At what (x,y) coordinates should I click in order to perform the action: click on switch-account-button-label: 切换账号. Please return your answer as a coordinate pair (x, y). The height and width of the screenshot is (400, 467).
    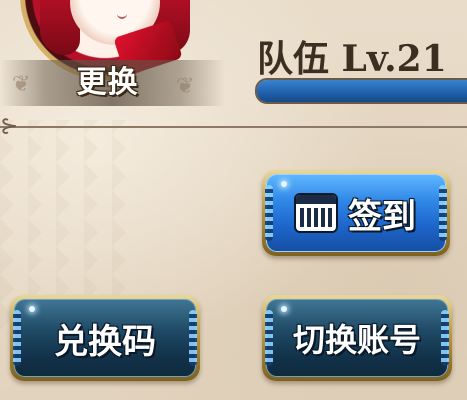
    Looking at the image, I should click on (356, 340).